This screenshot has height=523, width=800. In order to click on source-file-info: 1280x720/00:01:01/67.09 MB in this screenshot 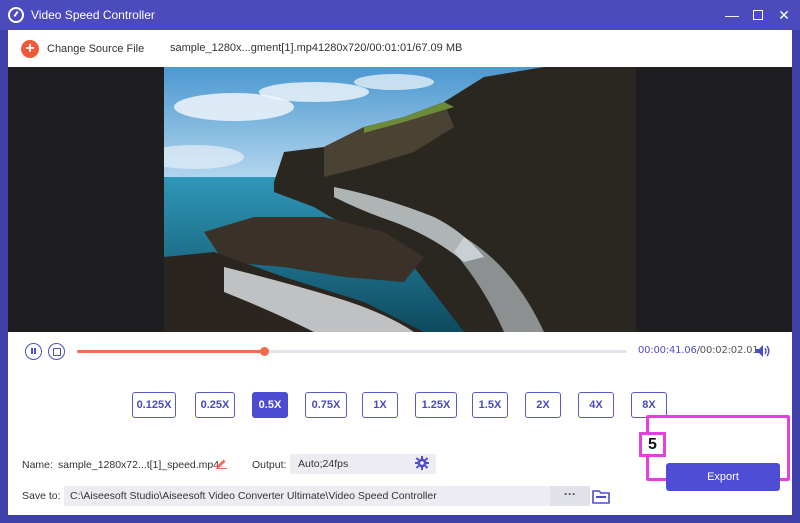, I will do `click(390, 48)`.